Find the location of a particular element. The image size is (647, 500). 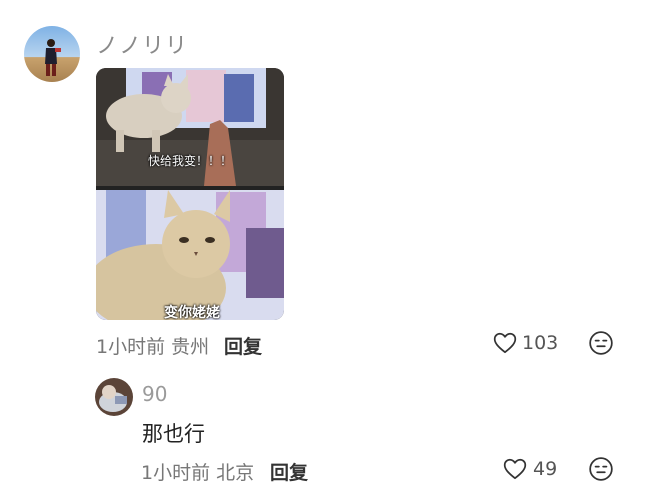

reply-username: 90 is located at coordinates (154, 394).